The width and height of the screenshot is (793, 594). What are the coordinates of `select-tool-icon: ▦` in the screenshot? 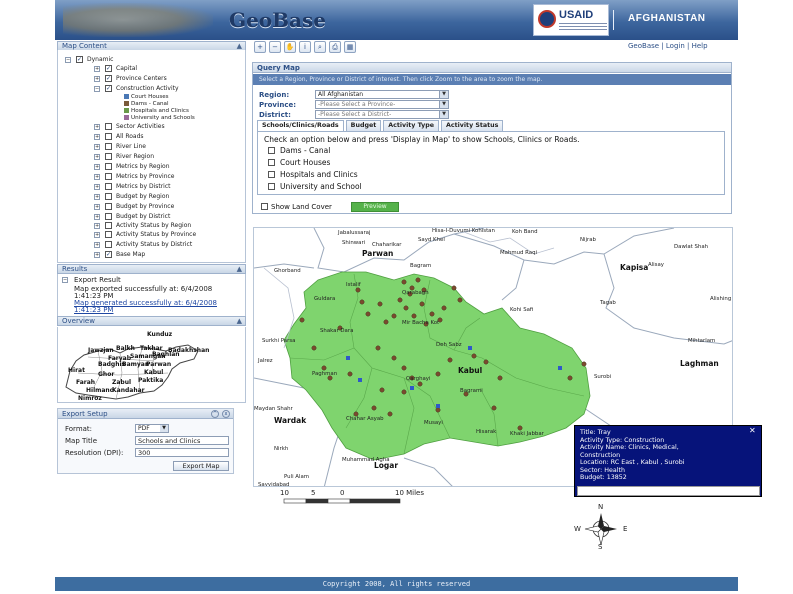 It's located at (350, 47).